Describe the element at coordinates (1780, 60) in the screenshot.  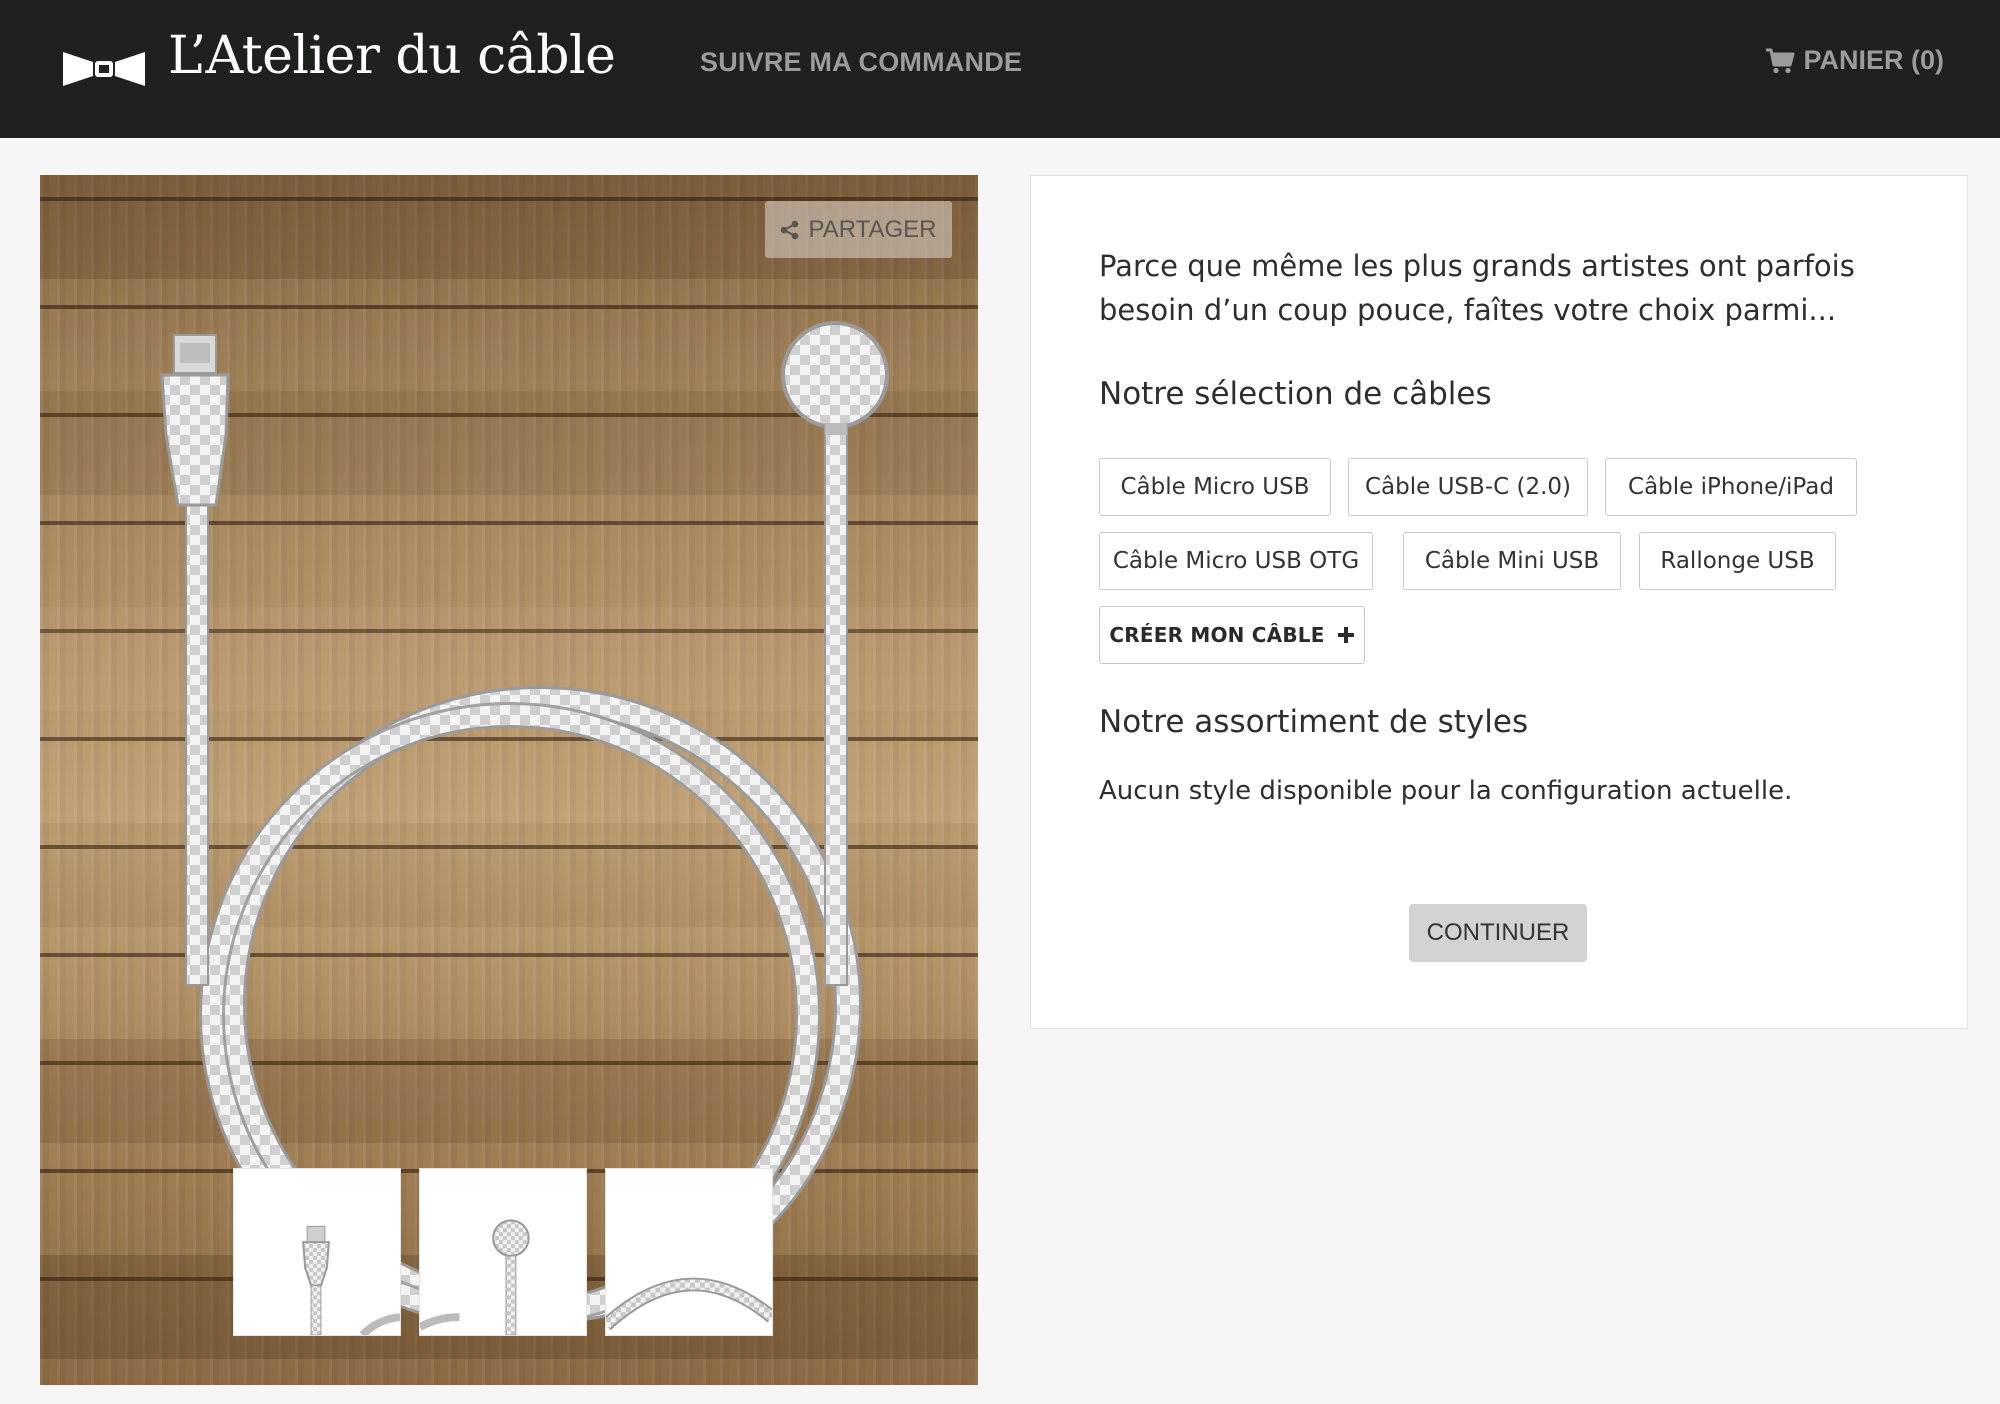
I see `cart-icon` at that location.